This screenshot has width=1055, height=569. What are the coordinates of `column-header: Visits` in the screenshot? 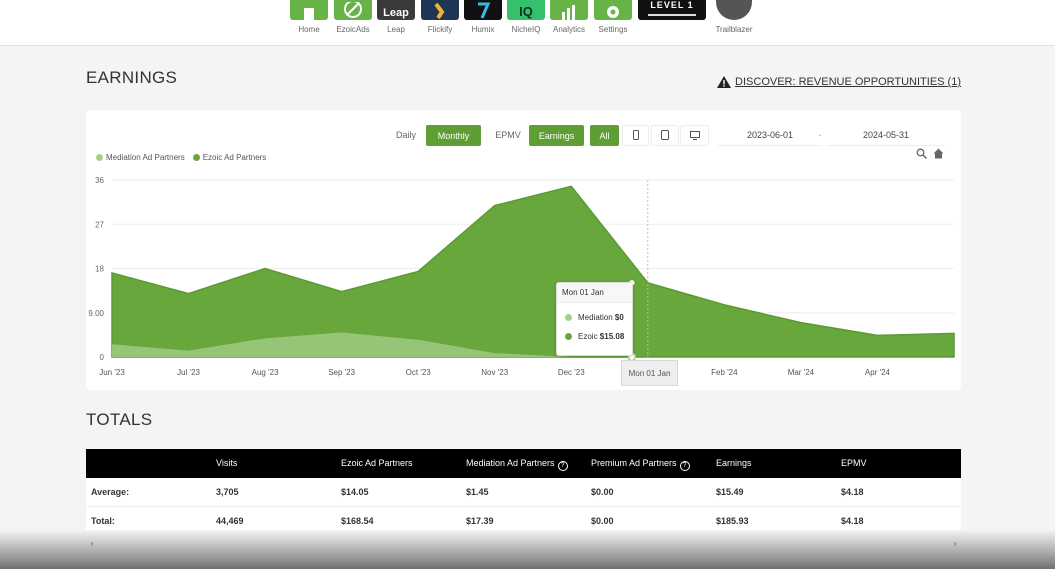 It's located at (226, 463).